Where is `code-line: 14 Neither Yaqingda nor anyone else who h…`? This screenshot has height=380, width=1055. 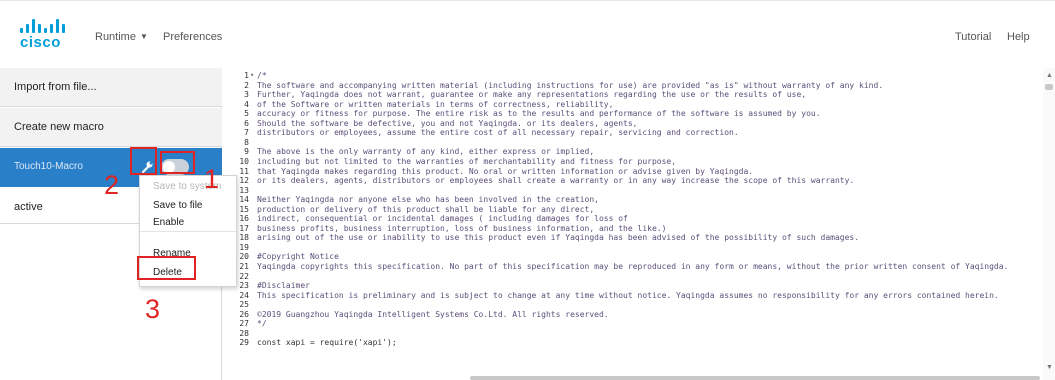 code-line: 14 Neither Yaqingda nor anyone else who h… is located at coordinates (637, 199).